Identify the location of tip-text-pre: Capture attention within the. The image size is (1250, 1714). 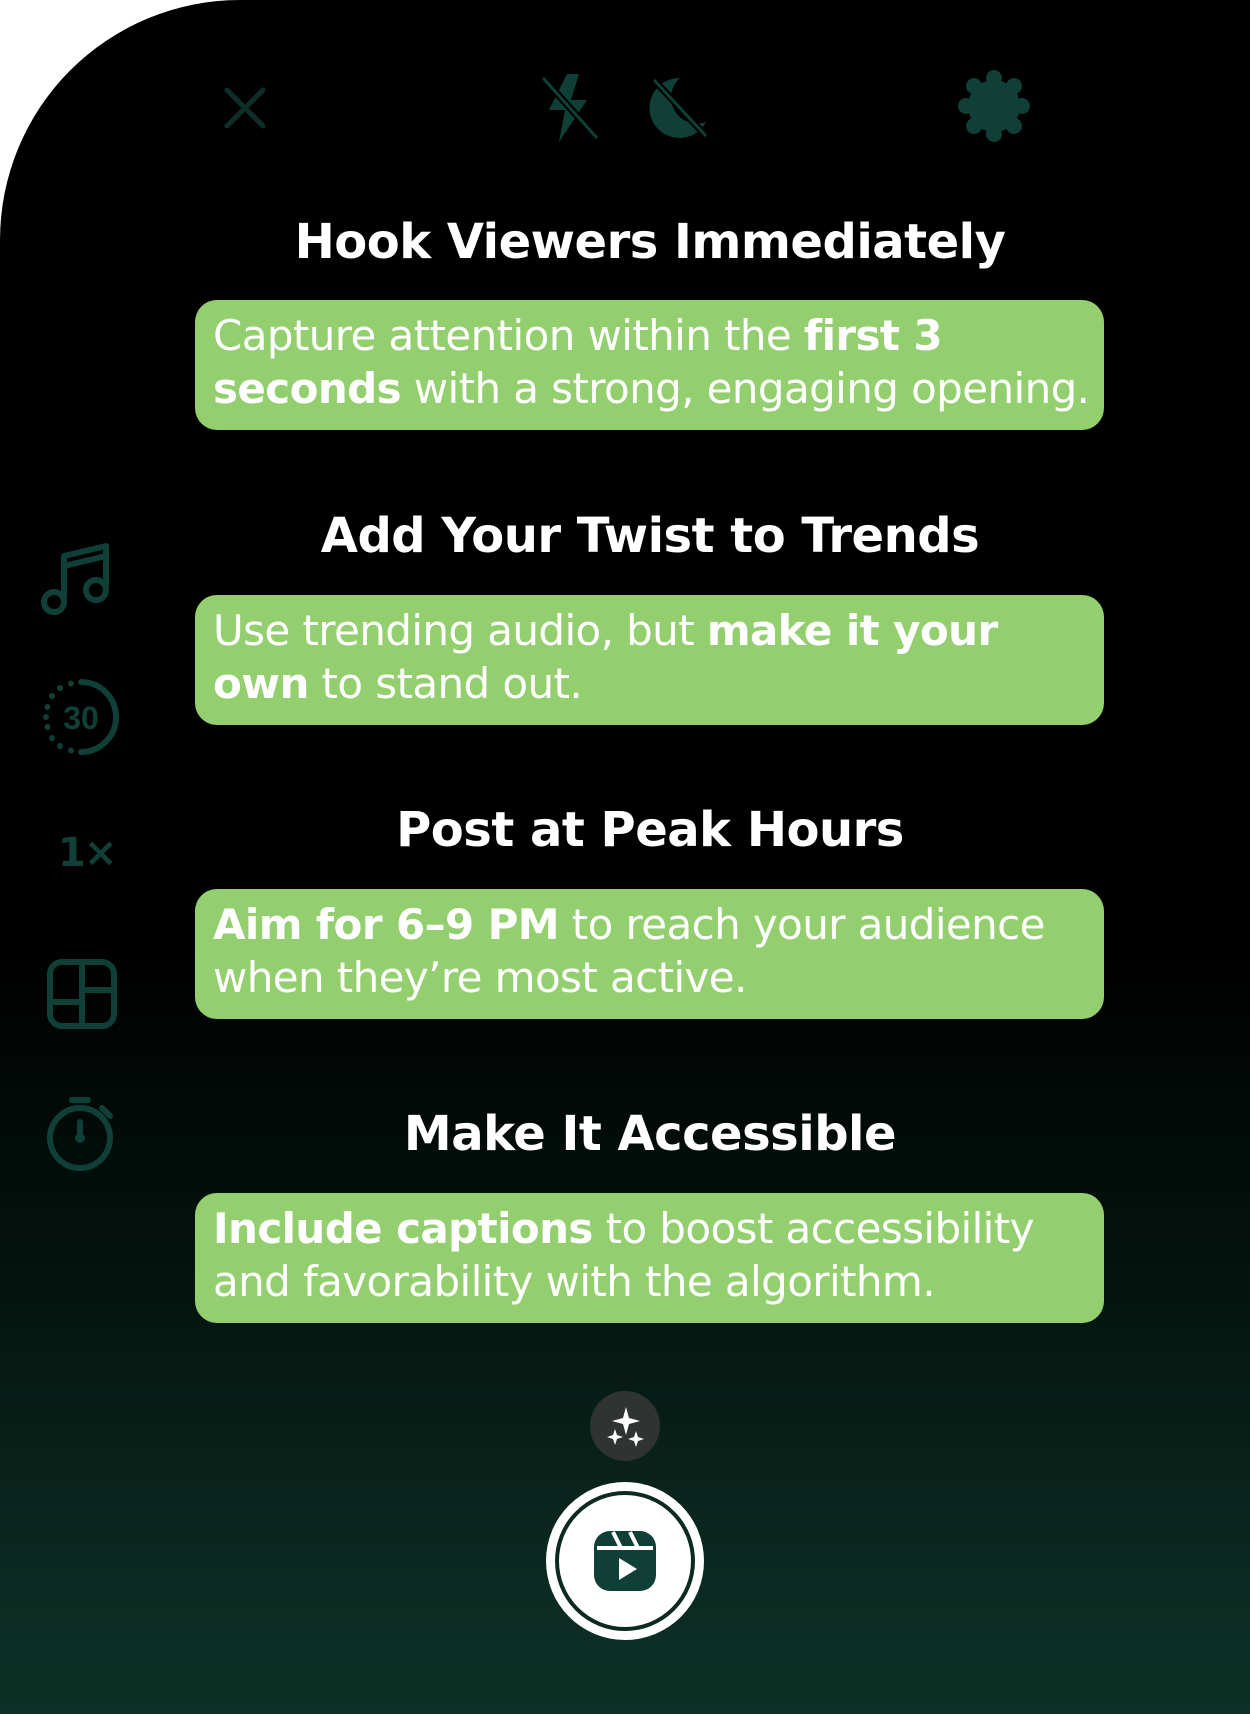
(508, 335).